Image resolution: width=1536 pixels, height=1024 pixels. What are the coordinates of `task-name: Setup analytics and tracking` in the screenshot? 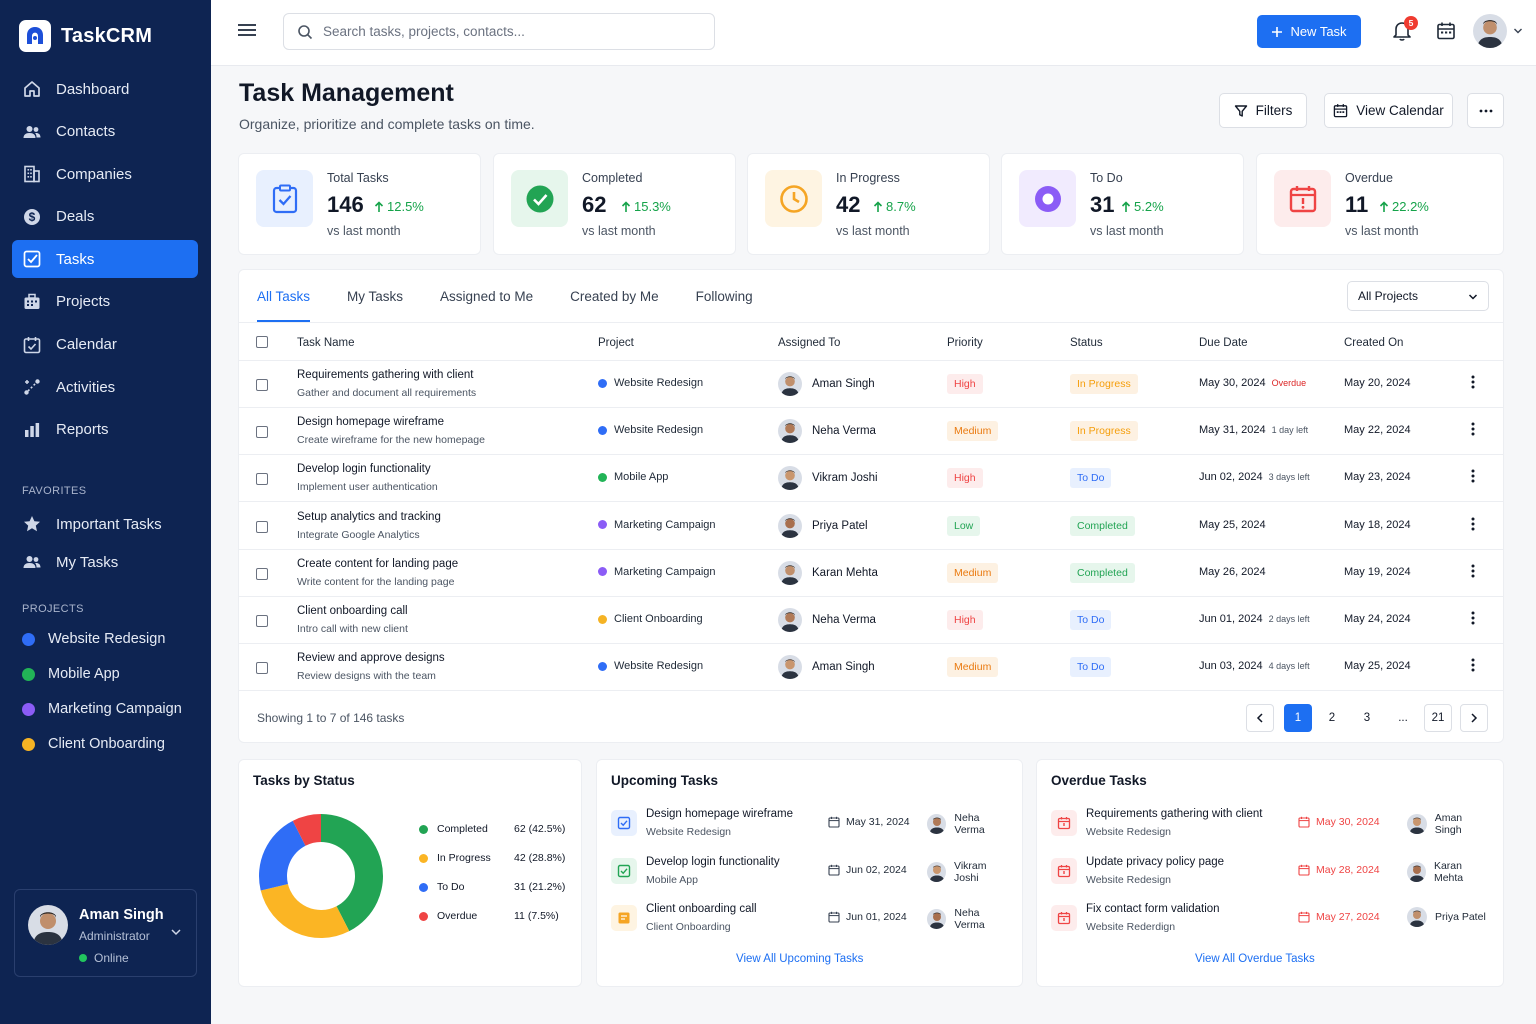 It's located at (369, 517).